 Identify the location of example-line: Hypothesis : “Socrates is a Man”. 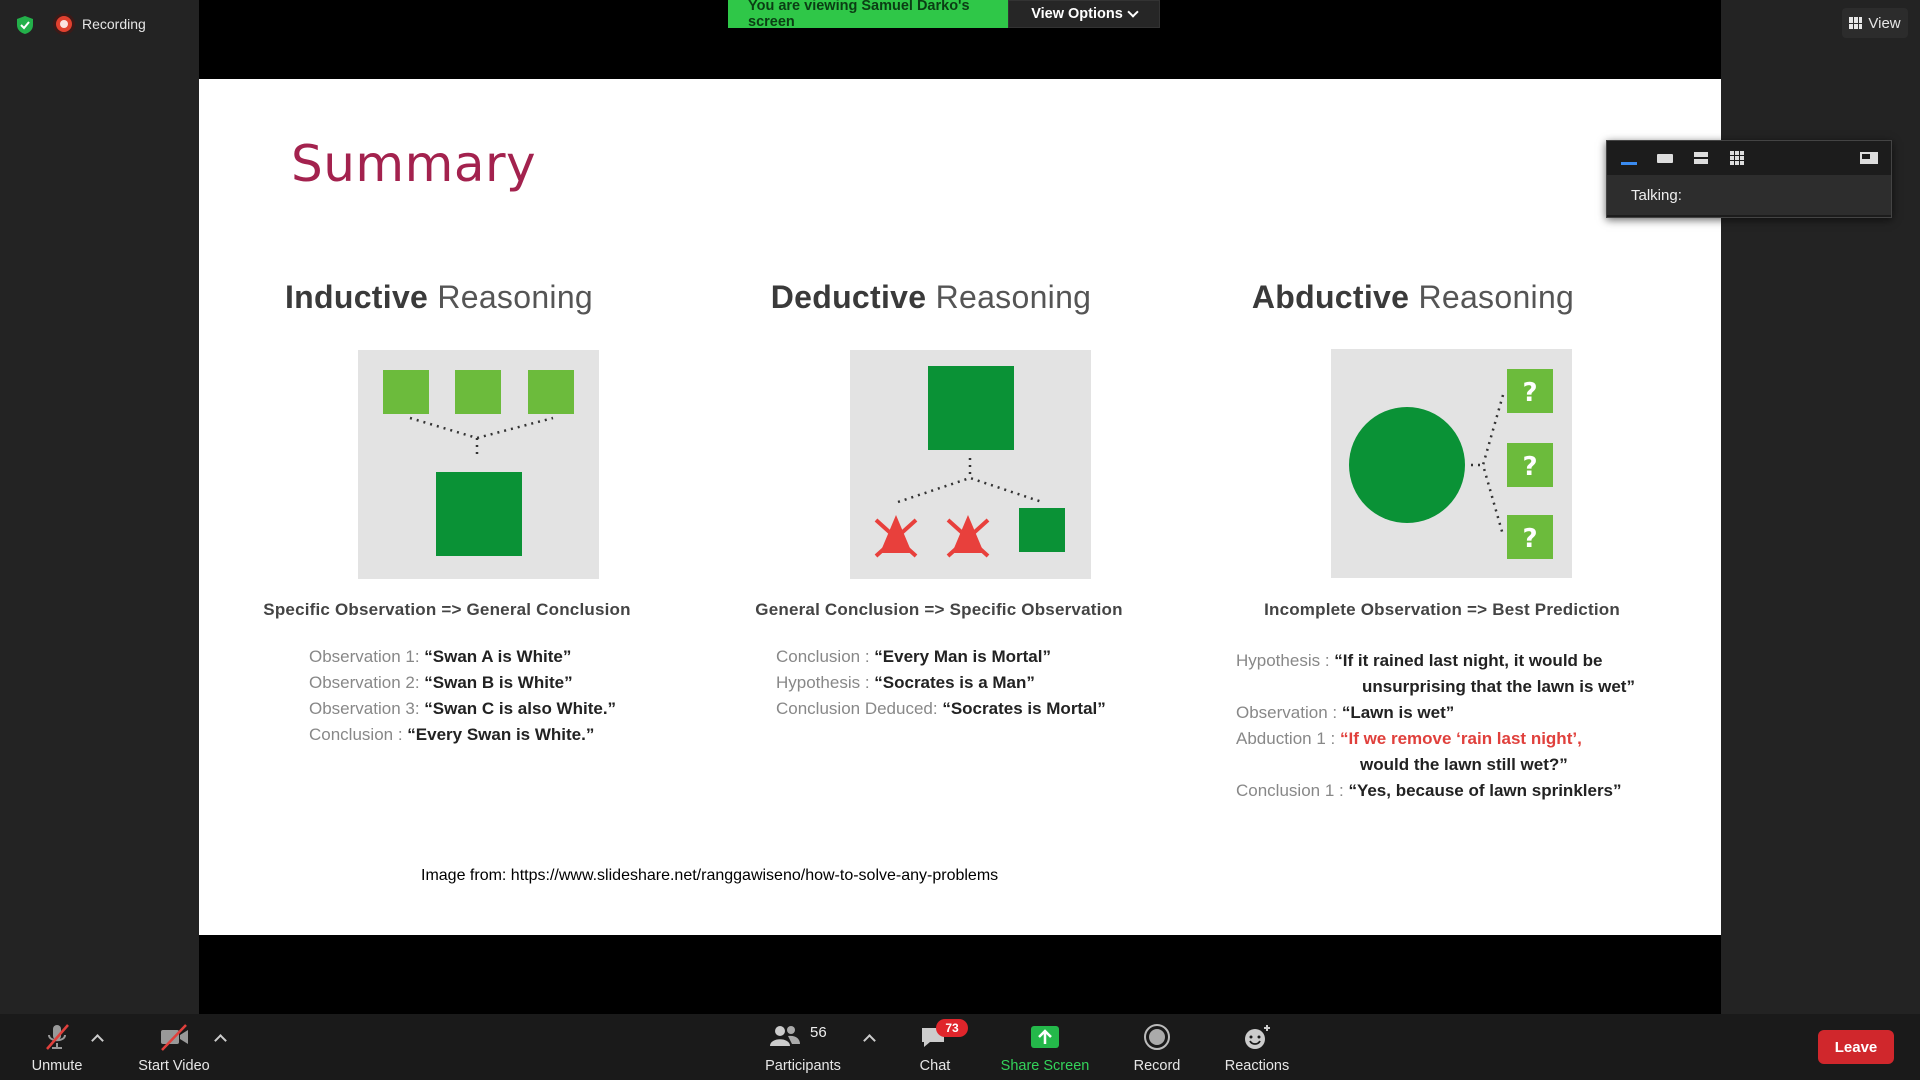
(905, 682).